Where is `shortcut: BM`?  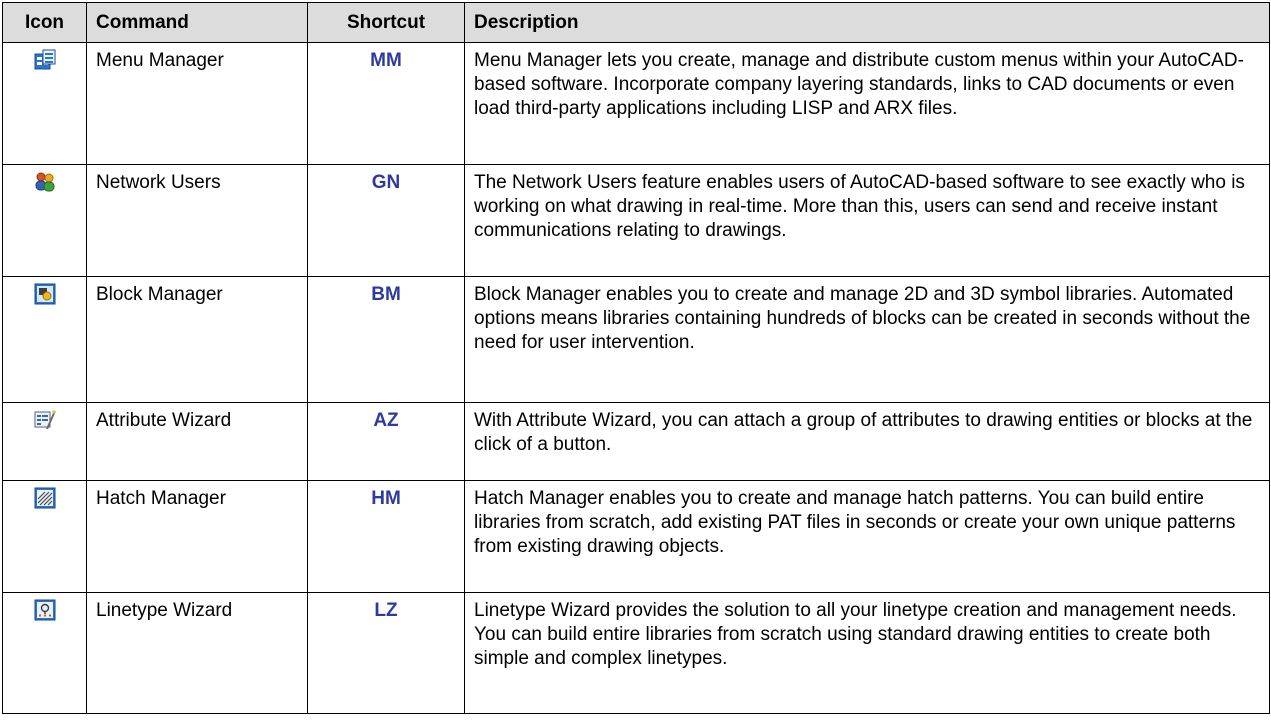
shortcut: BM is located at coordinates (386, 339).